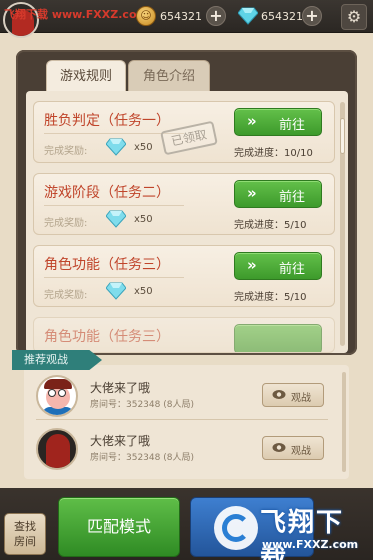  What do you see at coordinates (184, 204) in the screenshot?
I see `task-card: 游戏阶段（任务二） 完成奖励: x50 » 前往 完成进度：5/10` at bounding box center [184, 204].